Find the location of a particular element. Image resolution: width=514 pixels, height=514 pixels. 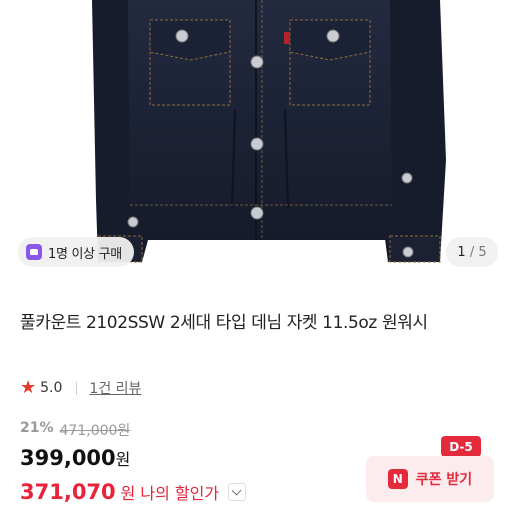

buyer-count-badge: 1명 이상 구매 is located at coordinates (76, 252).